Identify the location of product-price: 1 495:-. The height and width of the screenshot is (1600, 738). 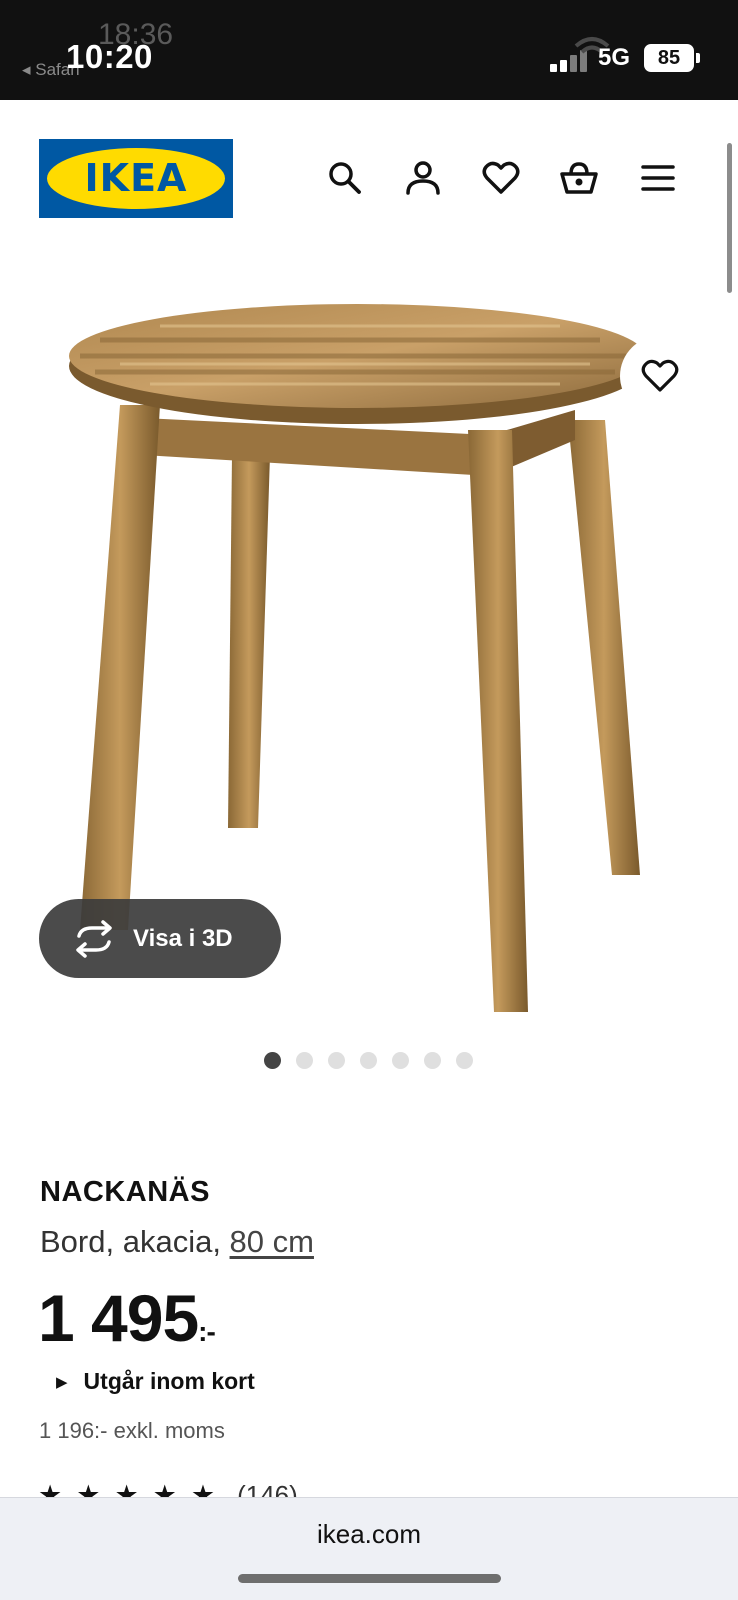
(127, 1318).